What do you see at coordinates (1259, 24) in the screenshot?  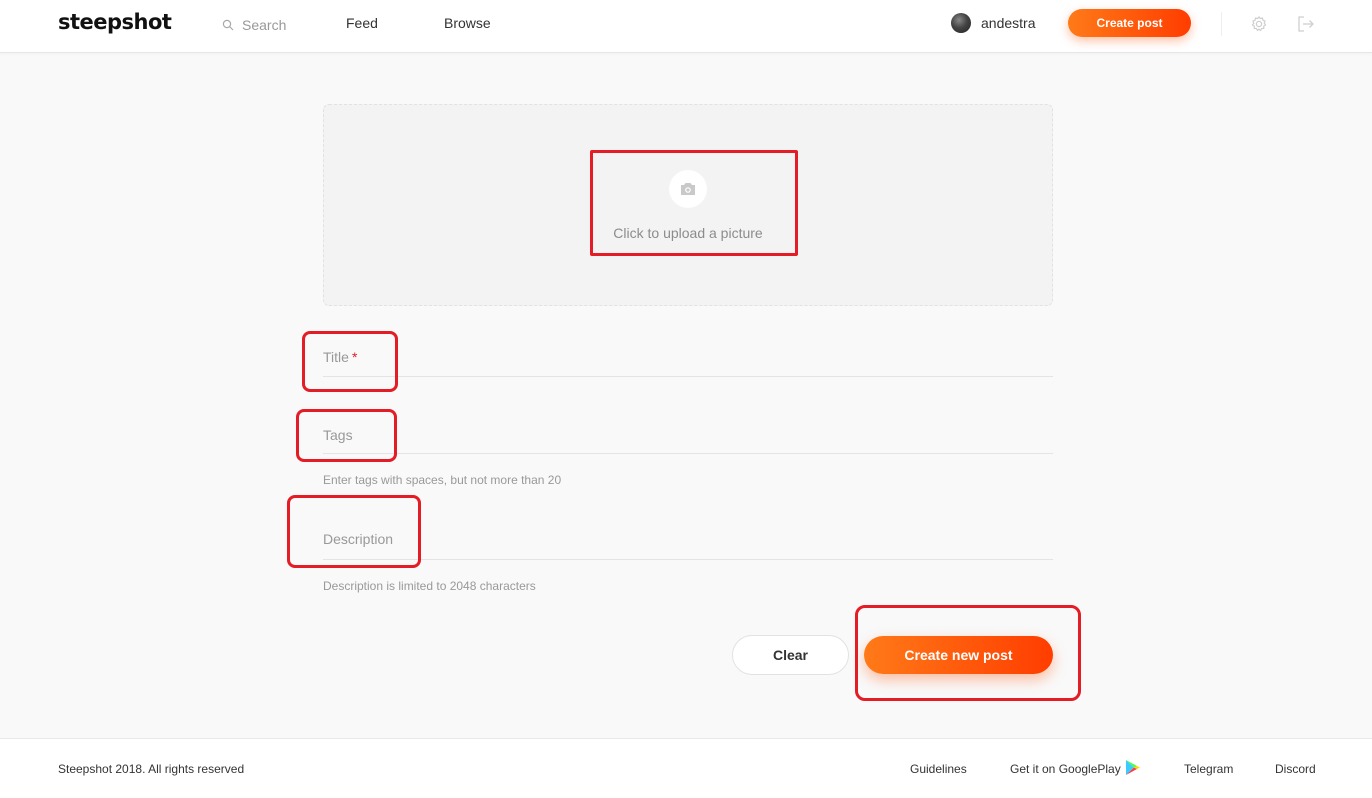 I see `gear-icon` at bounding box center [1259, 24].